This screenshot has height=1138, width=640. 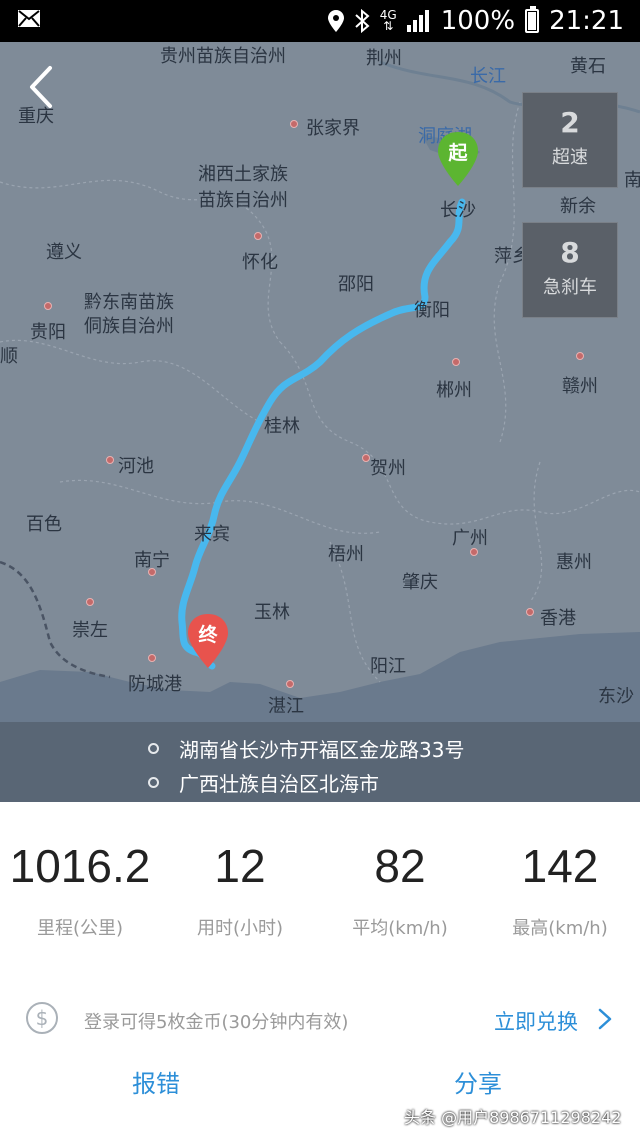 What do you see at coordinates (400, 928) in the screenshot?
I see `stat-label: 平均(km/h)` at bounding box center [400, 928].